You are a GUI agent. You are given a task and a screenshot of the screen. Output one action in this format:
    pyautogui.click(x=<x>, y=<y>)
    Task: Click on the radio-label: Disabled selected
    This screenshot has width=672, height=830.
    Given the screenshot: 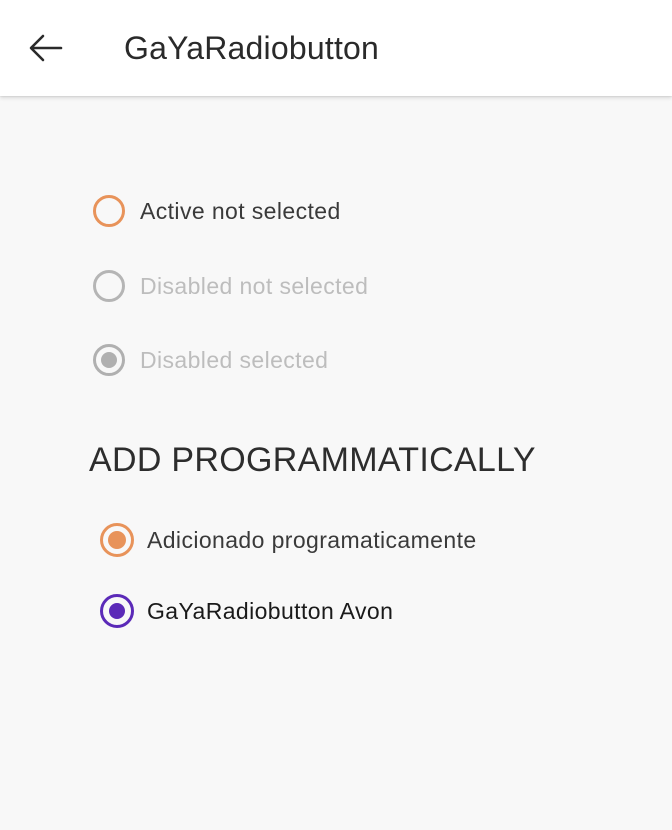 What is the action you would take?
    pyautogui.click(x=234, y=360)
    